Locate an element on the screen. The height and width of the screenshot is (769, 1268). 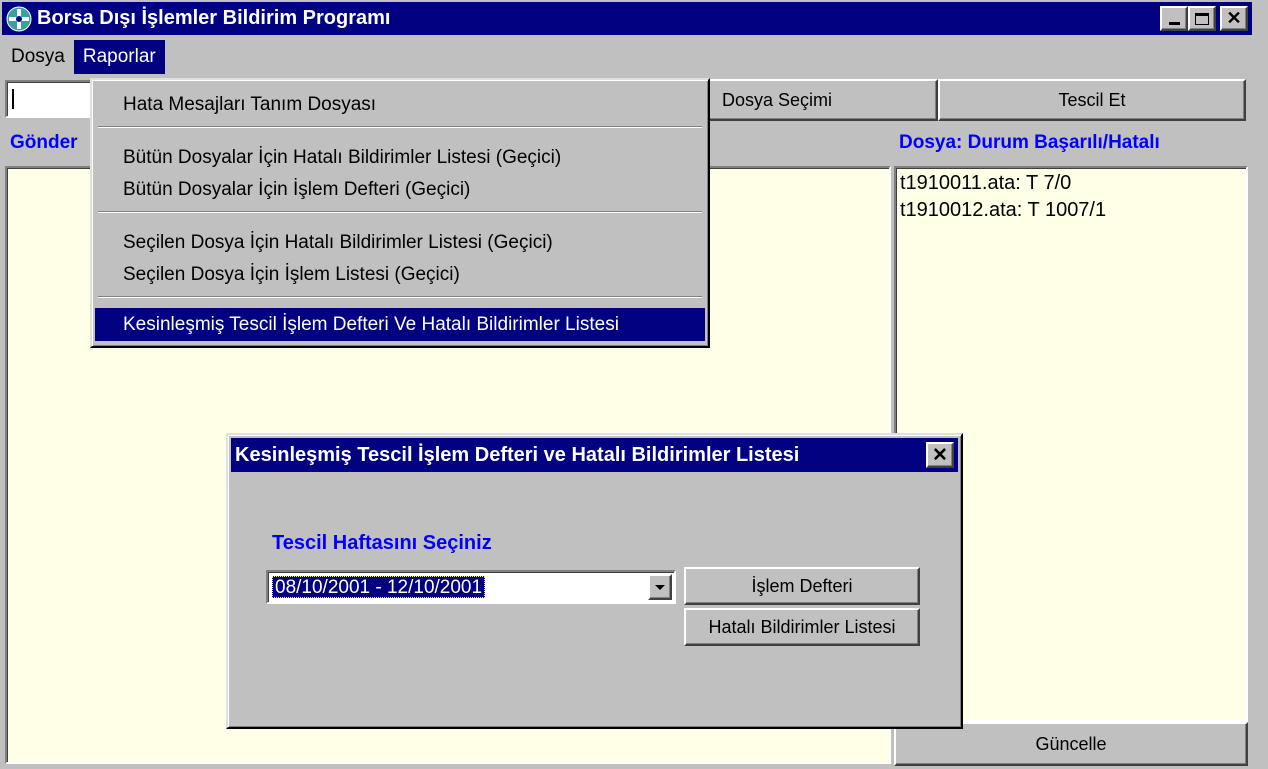
week-select-dropdown-button is located at coordinates (660, 587).